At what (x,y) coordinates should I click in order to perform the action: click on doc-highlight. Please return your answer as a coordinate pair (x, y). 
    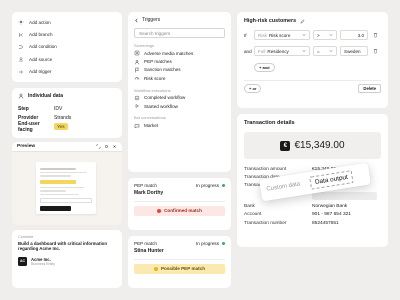
    Looking at the image, I should click on (58, 181).